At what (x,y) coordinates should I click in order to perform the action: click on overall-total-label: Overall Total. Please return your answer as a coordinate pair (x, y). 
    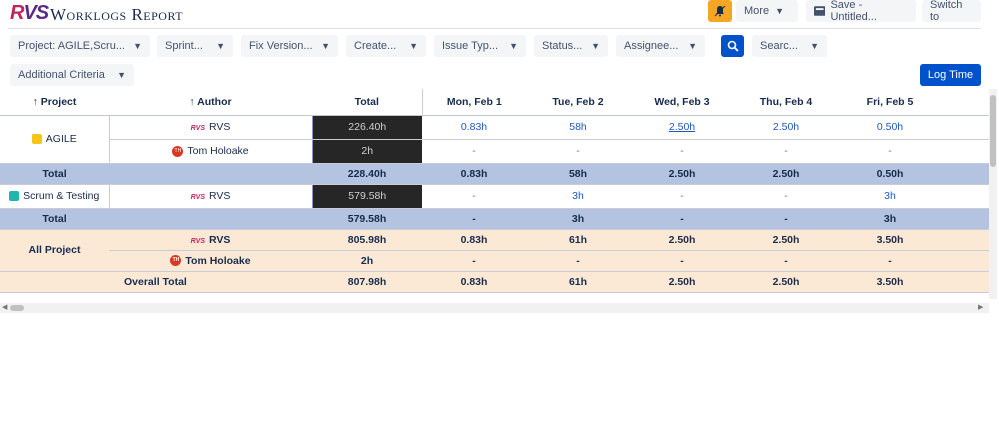
    Looking at the image, I should click on (210, 282).